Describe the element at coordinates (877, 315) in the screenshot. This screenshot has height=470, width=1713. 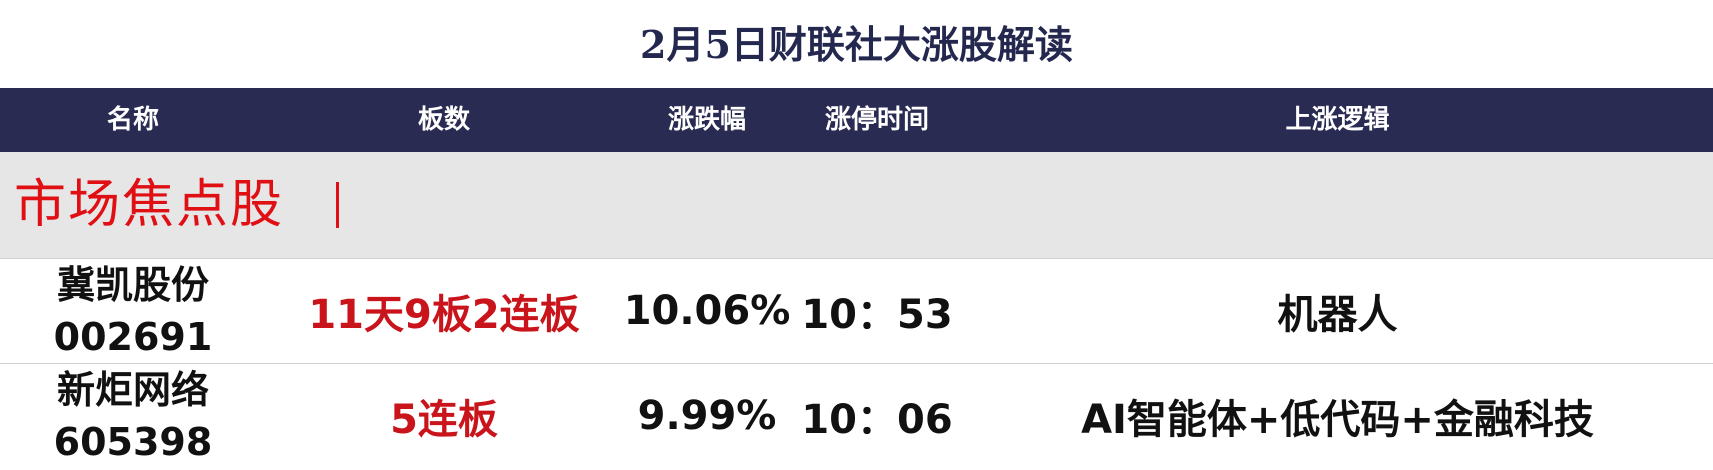
I see `limit-up-time: 10：53` at that location.